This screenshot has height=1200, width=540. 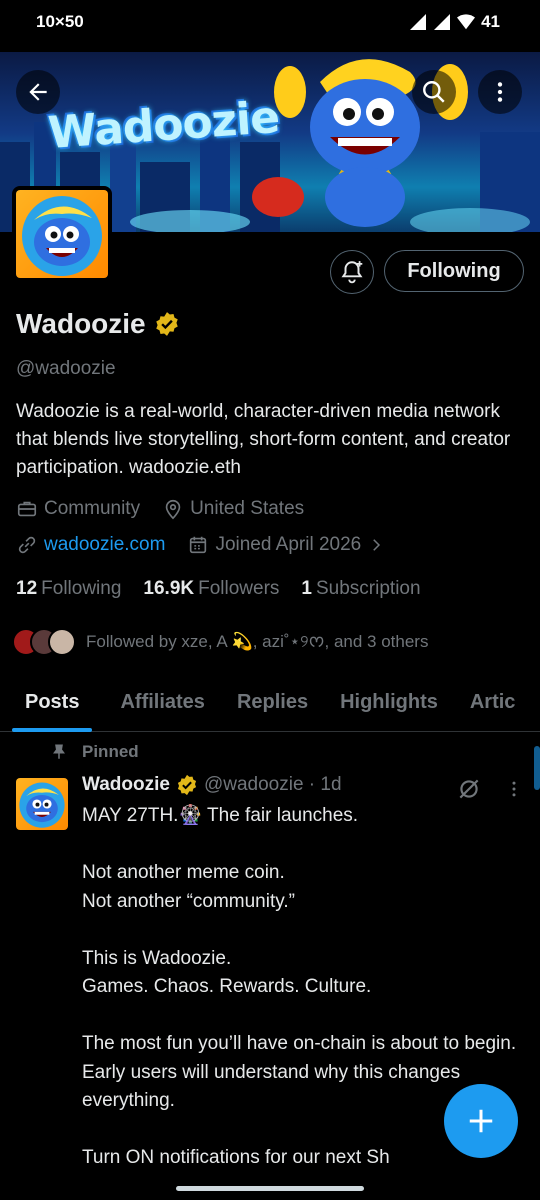 I want to click on gesture-home-bar, so click(x=270, y=1188).